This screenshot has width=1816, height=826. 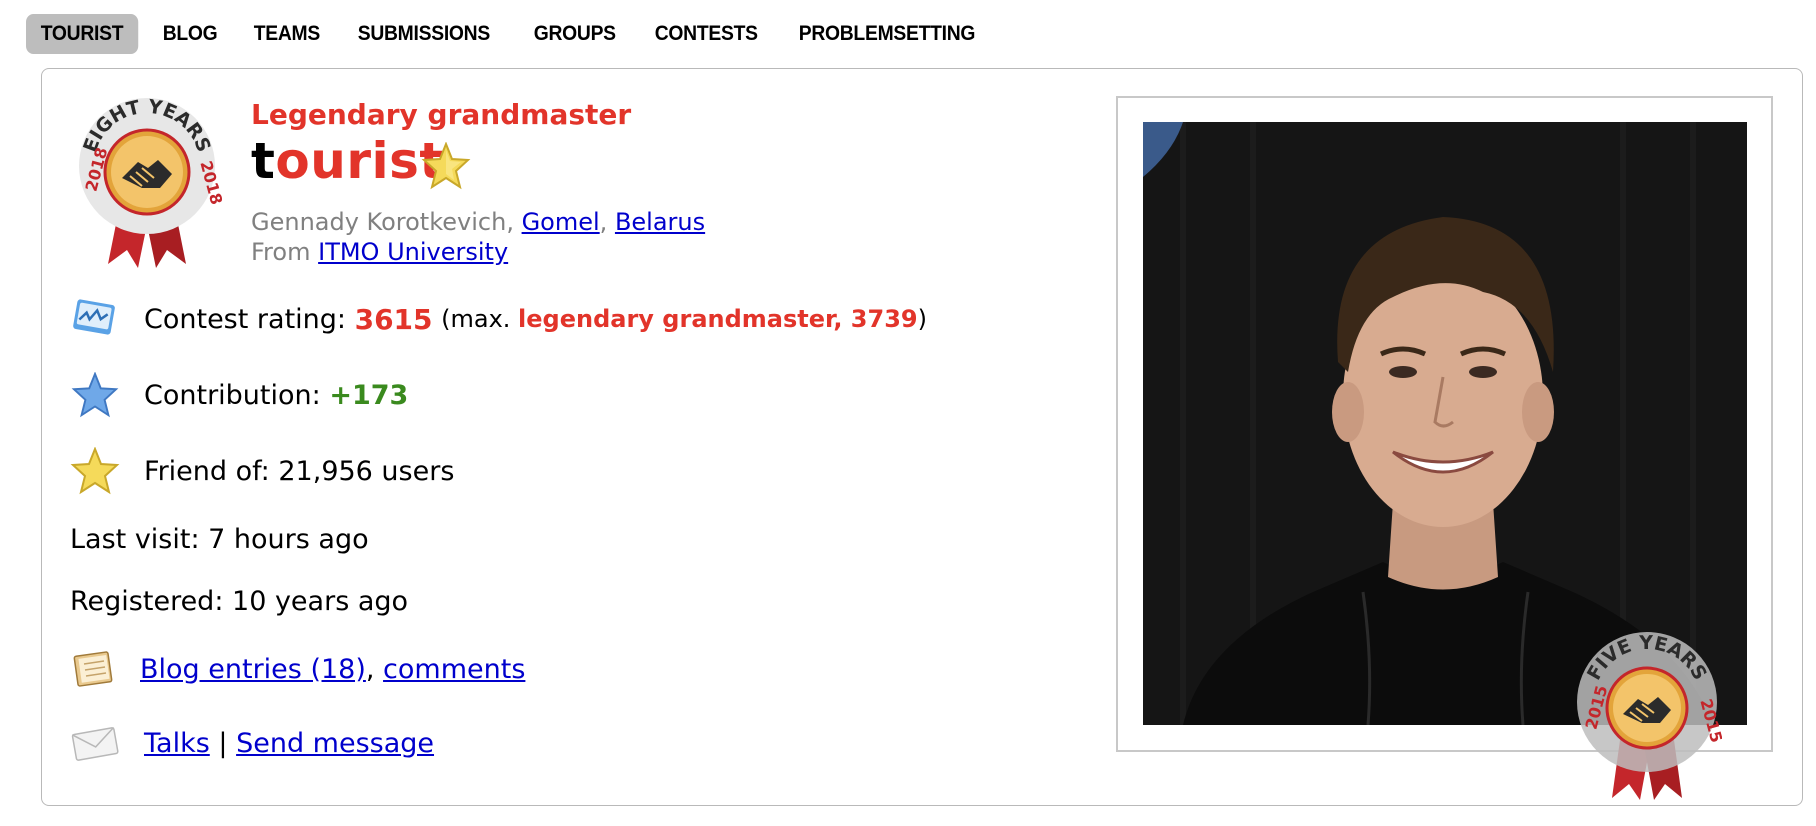 I want to click on registered-row: Registered: 10 years ago, so click(x=239, y=601).